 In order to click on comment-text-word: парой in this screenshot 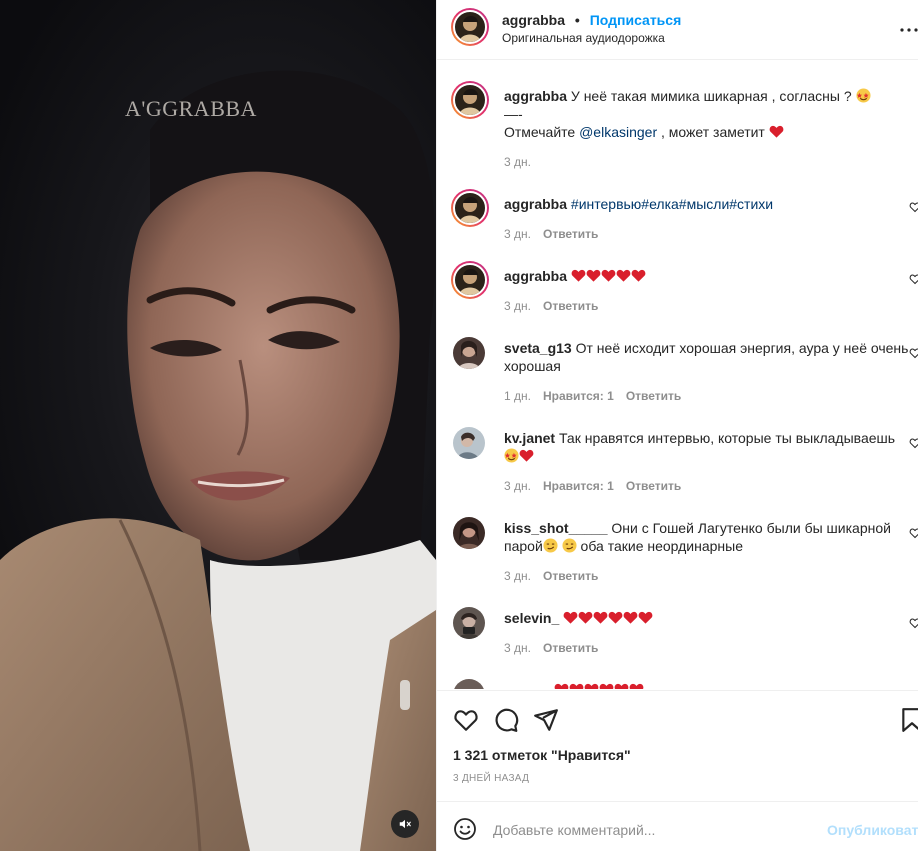, I will do `click(523, 546)`.